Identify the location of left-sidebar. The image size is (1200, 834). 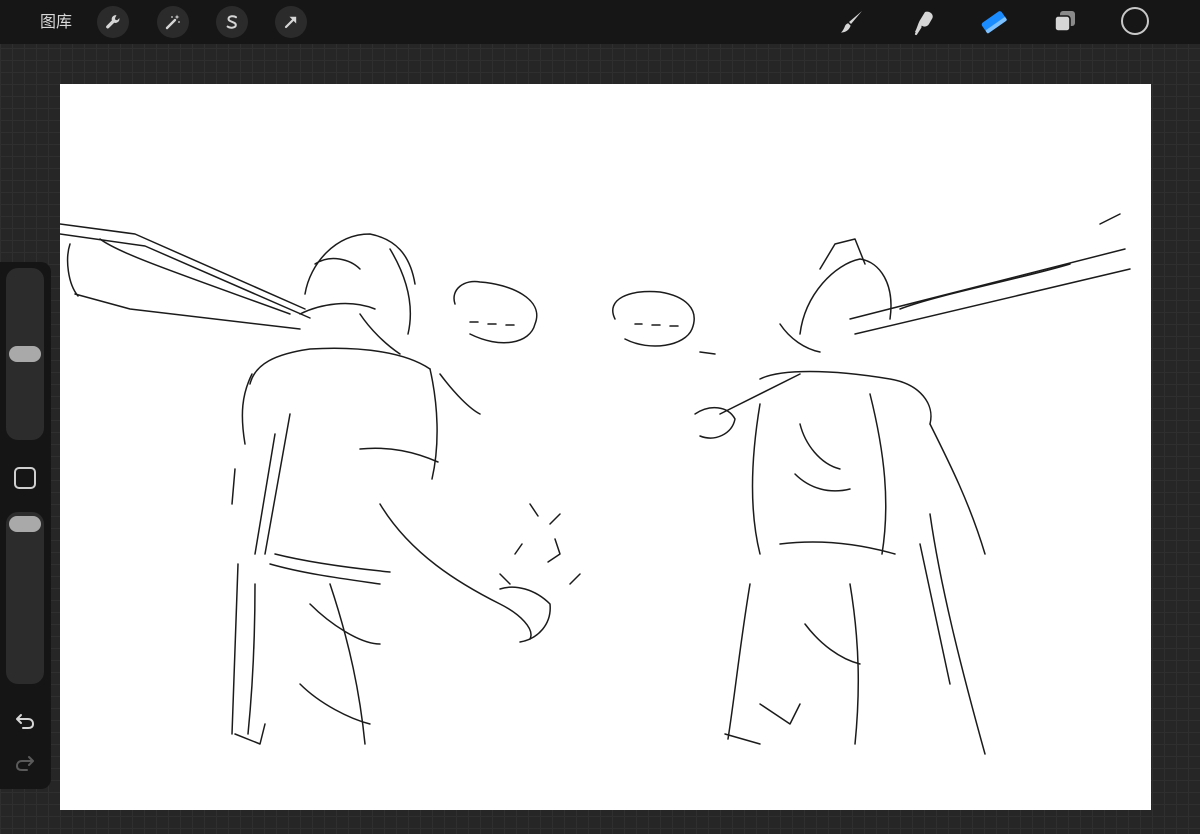
(25, 525).